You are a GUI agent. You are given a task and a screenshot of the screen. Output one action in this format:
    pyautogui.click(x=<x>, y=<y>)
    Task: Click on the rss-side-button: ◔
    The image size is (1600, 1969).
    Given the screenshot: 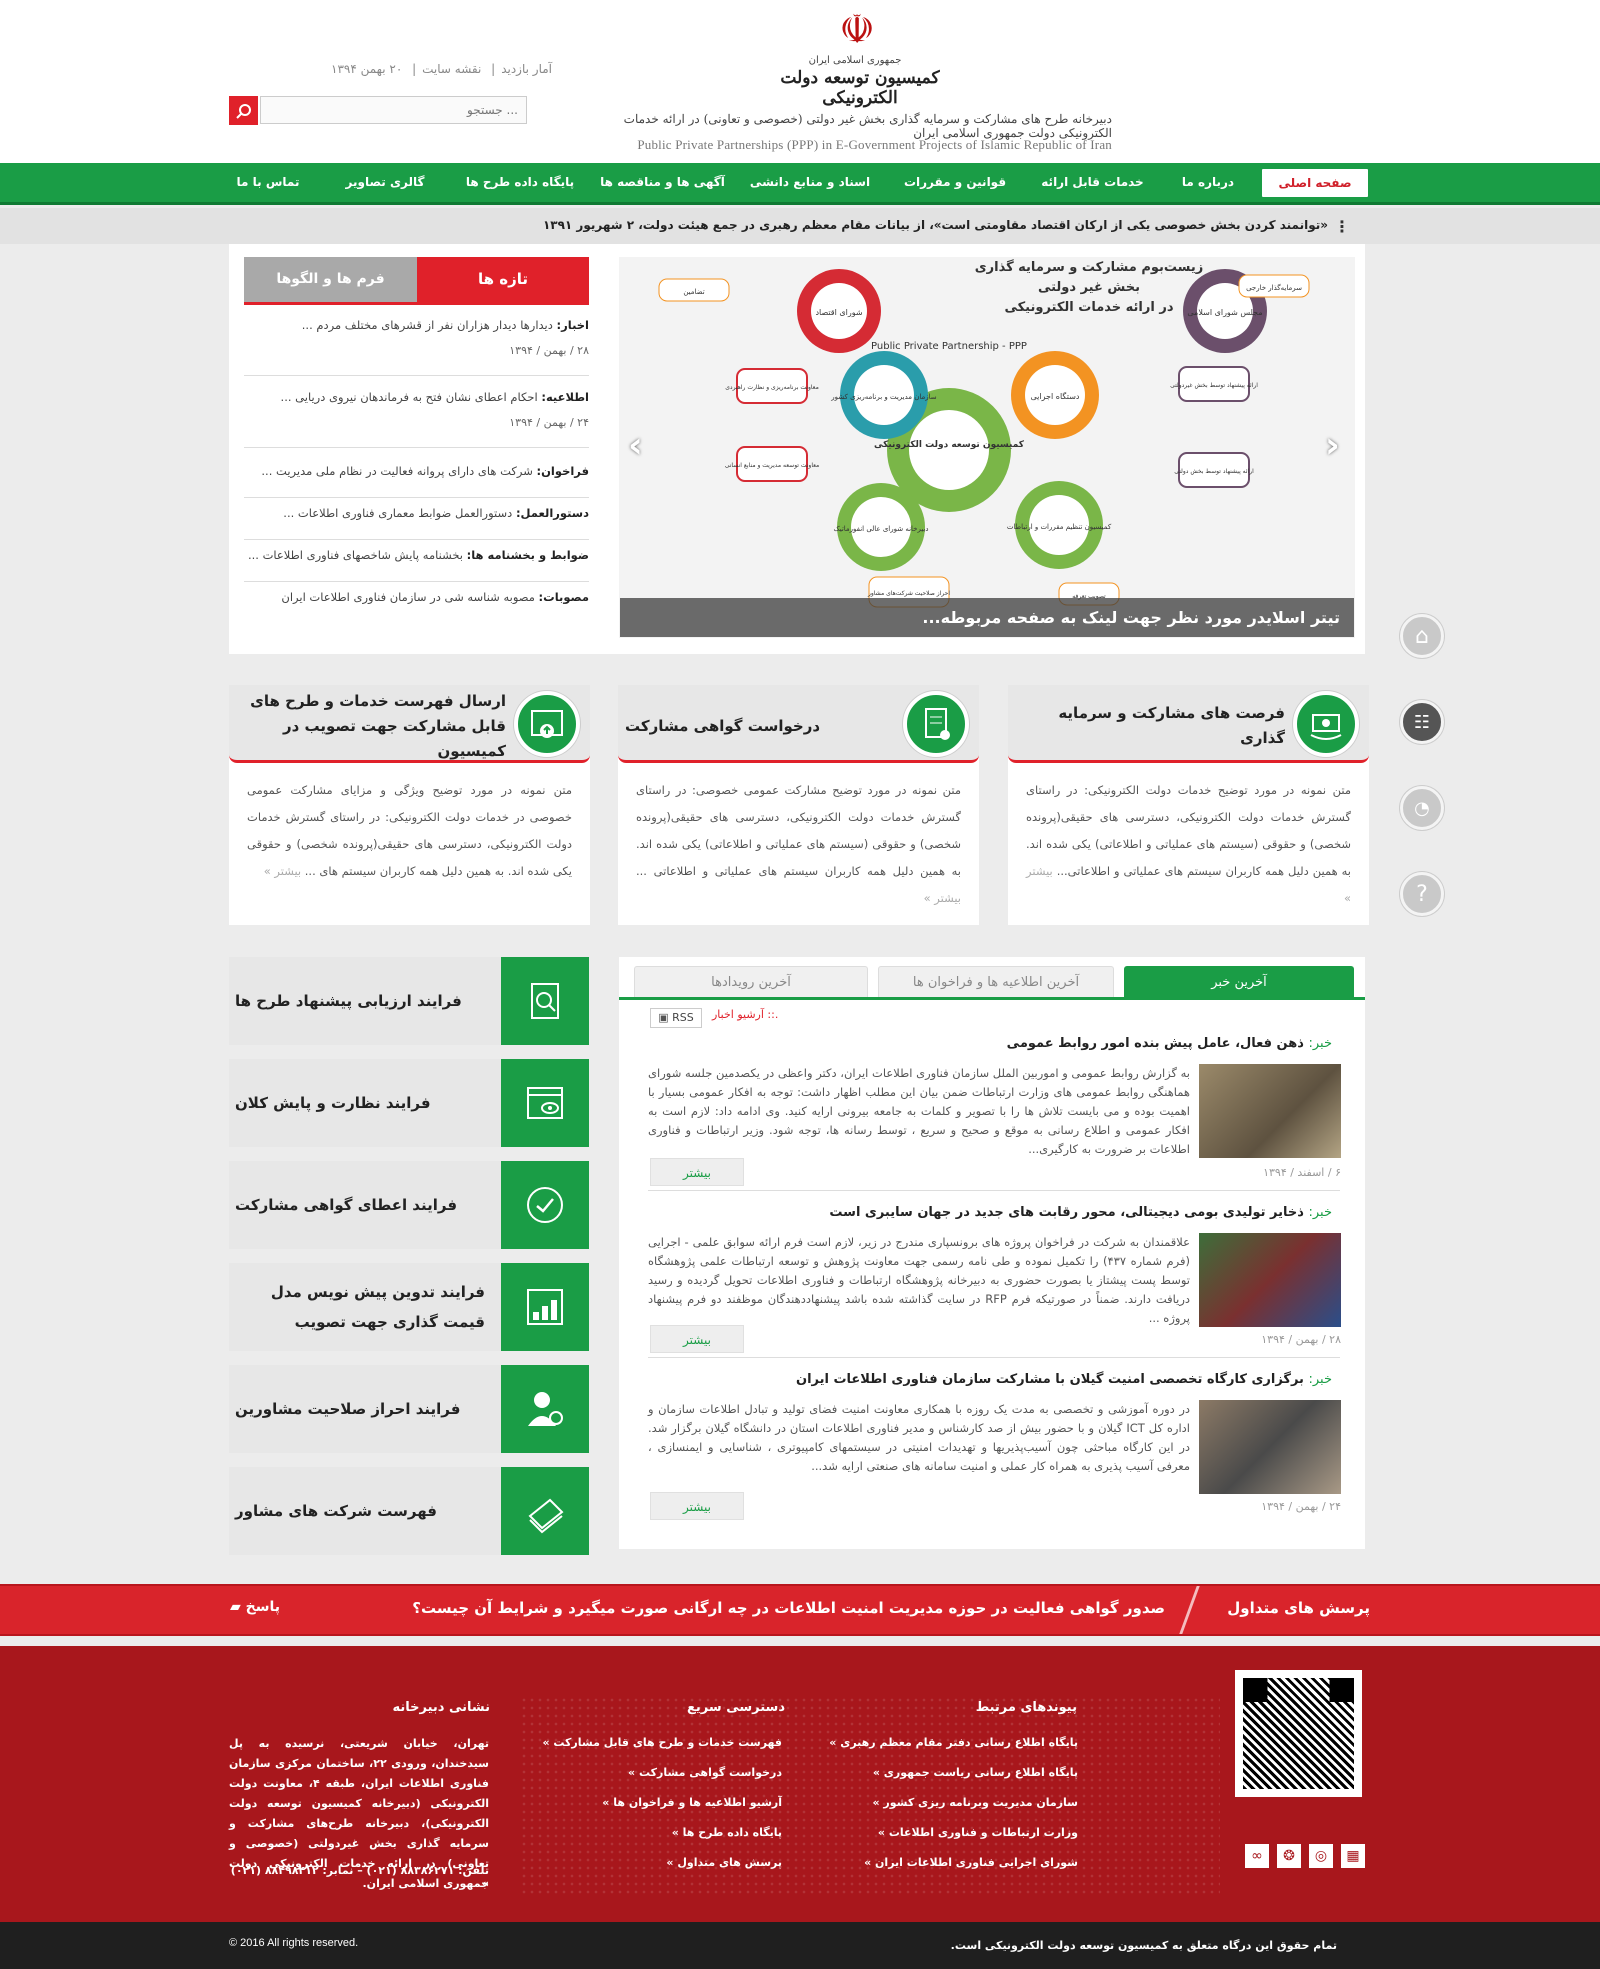 What is the action you would take?
    pyautogui.click(x=1422, y=808)
    